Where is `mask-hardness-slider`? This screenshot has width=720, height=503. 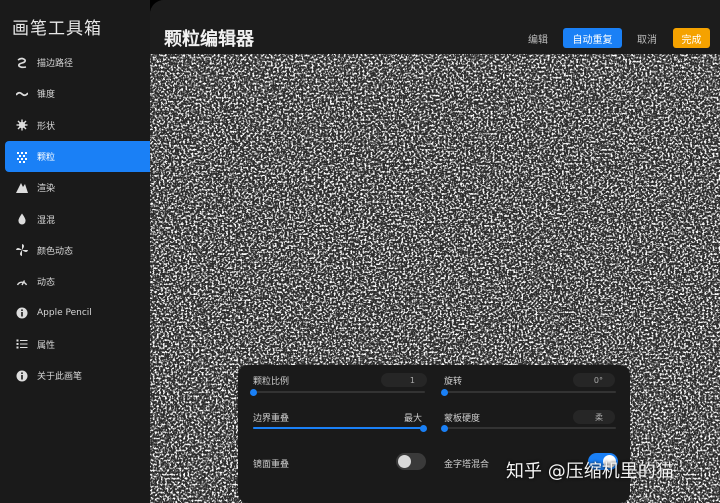
mask-hardness-slider is located at coordinates (528, 428).